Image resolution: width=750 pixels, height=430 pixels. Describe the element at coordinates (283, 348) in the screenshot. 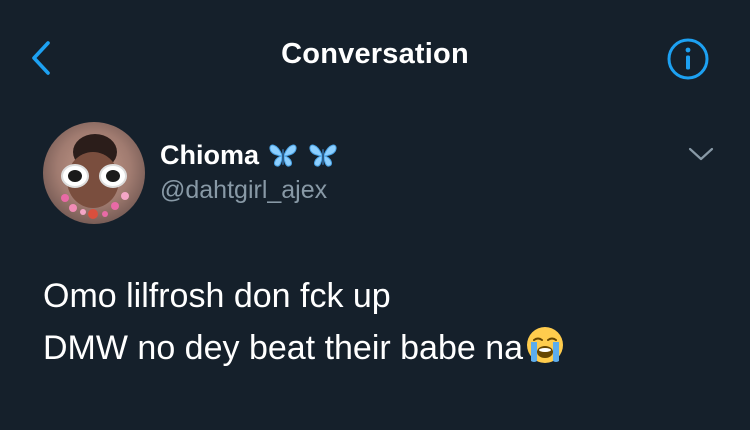

I see `tweet-text-line: DMW no dey beat their babe na` at that location.